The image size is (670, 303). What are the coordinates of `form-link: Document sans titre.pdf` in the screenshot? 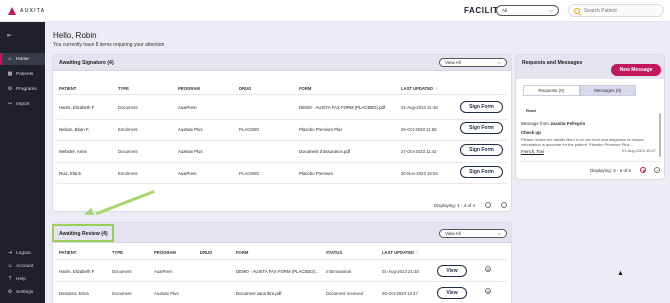 It's located at (278, 293).